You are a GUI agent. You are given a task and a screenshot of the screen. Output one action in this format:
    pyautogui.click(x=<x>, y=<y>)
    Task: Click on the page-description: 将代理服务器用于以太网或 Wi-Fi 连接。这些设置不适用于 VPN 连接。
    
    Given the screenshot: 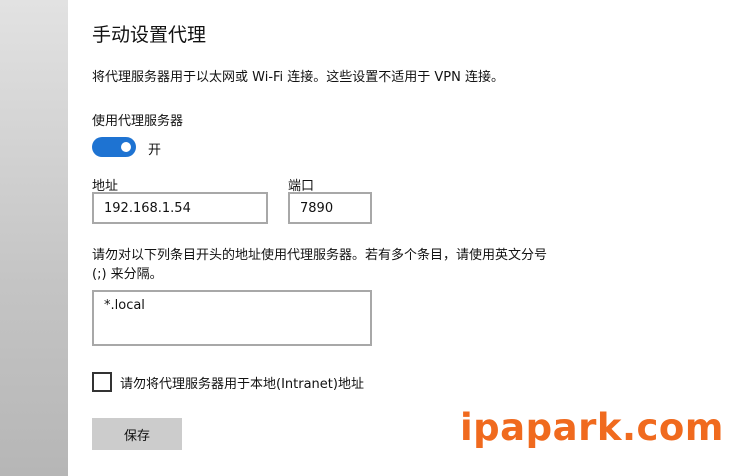 What is the action you would take?
    pyautogui.click(x=298, y=77)
    